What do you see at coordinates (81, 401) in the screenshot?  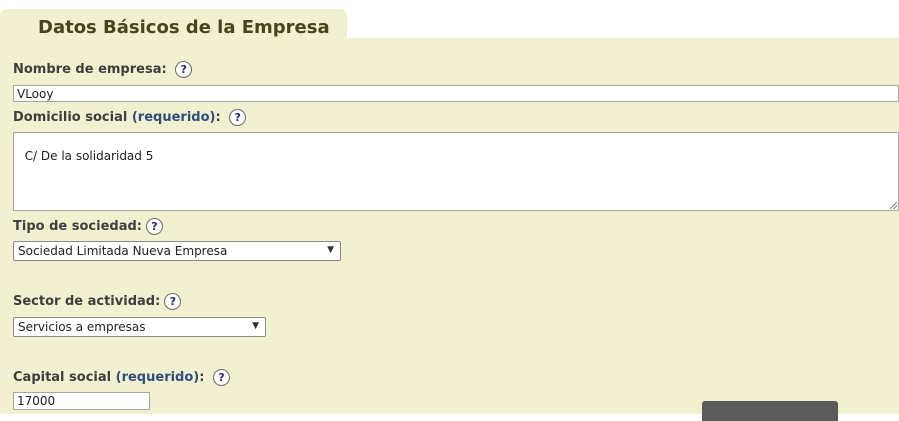 I see `capital-input: 17000` at bounding box center [81, 401].